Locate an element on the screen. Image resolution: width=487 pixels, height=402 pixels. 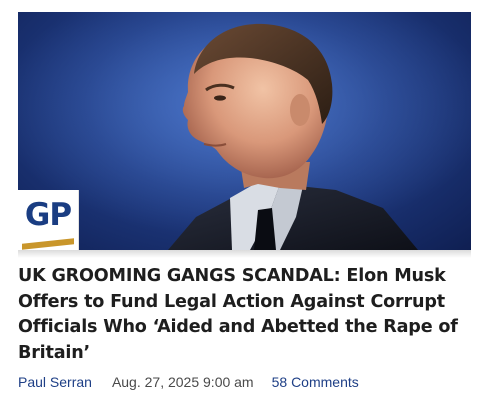
logo-stripe is located at coordinates (48, 244).